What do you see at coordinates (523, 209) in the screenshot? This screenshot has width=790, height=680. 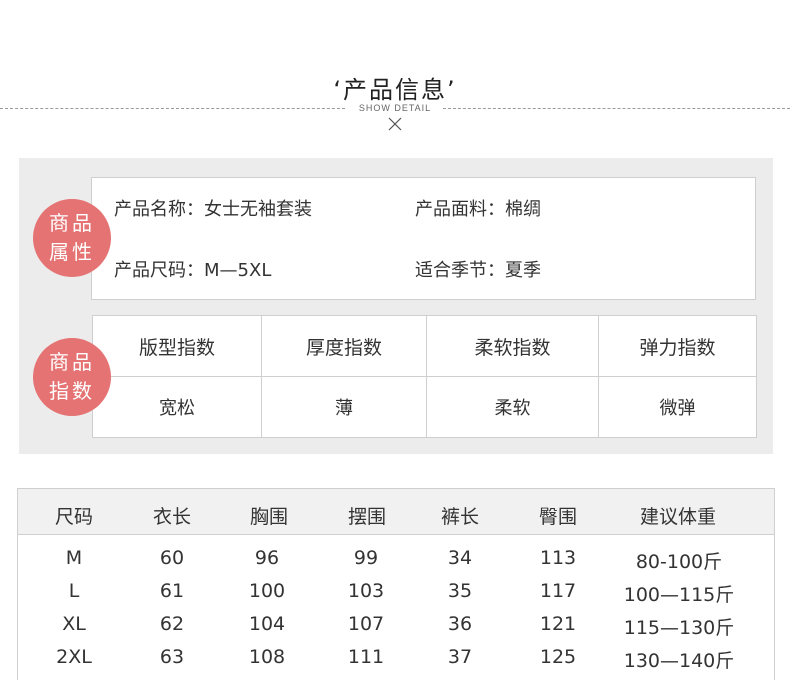 I see `attr-value: 棉绸` at bounding box center [523, 209].